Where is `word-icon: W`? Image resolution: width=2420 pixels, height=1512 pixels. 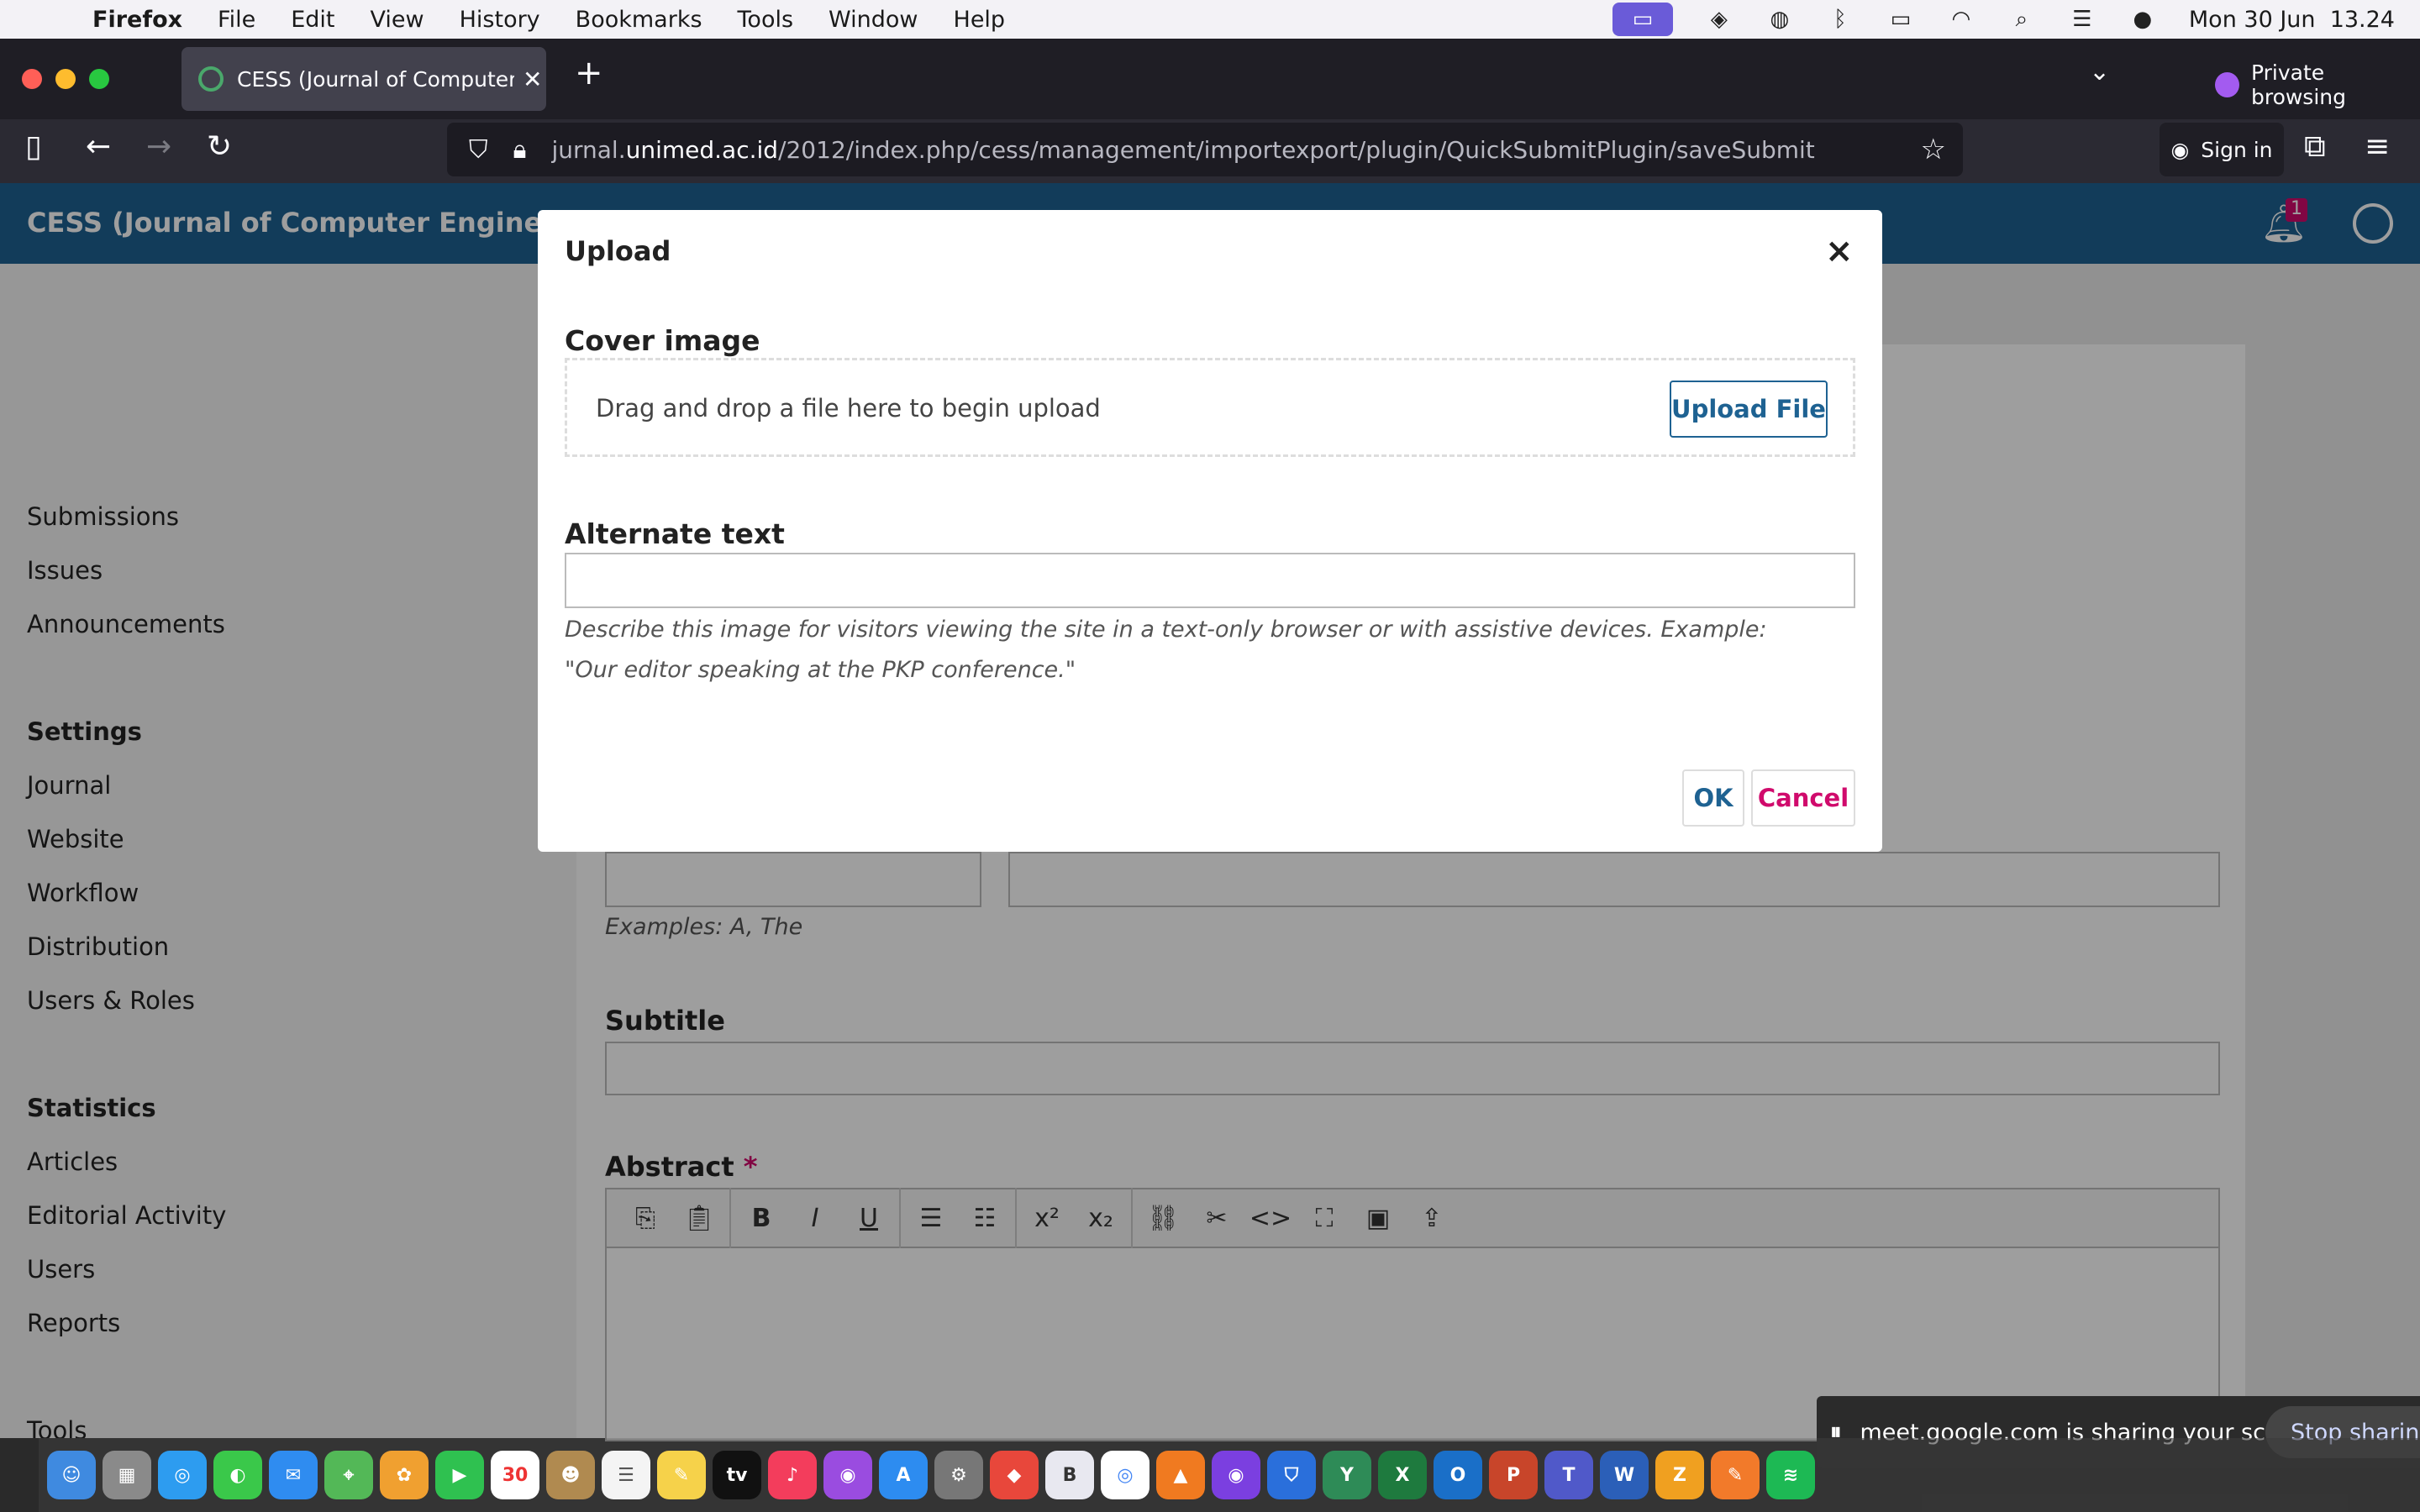
word-icon: W is located at coordinates (1624, 1475).